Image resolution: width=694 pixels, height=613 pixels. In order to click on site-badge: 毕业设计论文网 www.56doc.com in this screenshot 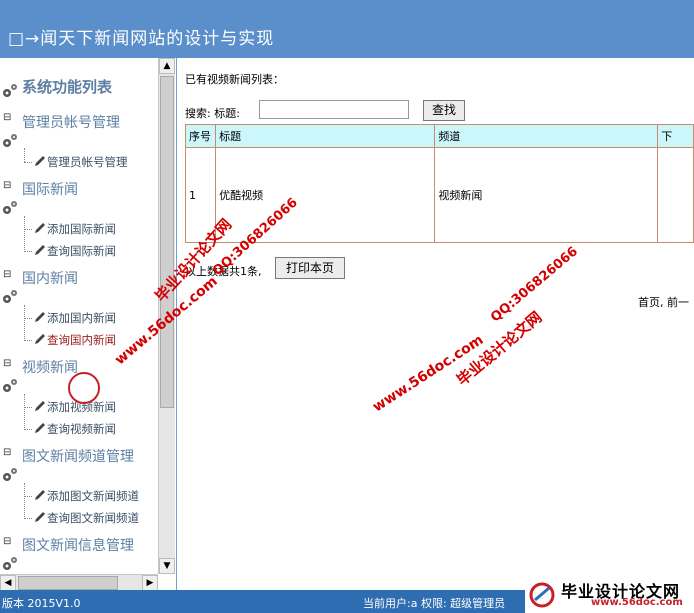, I will do `click(609, 594)`.